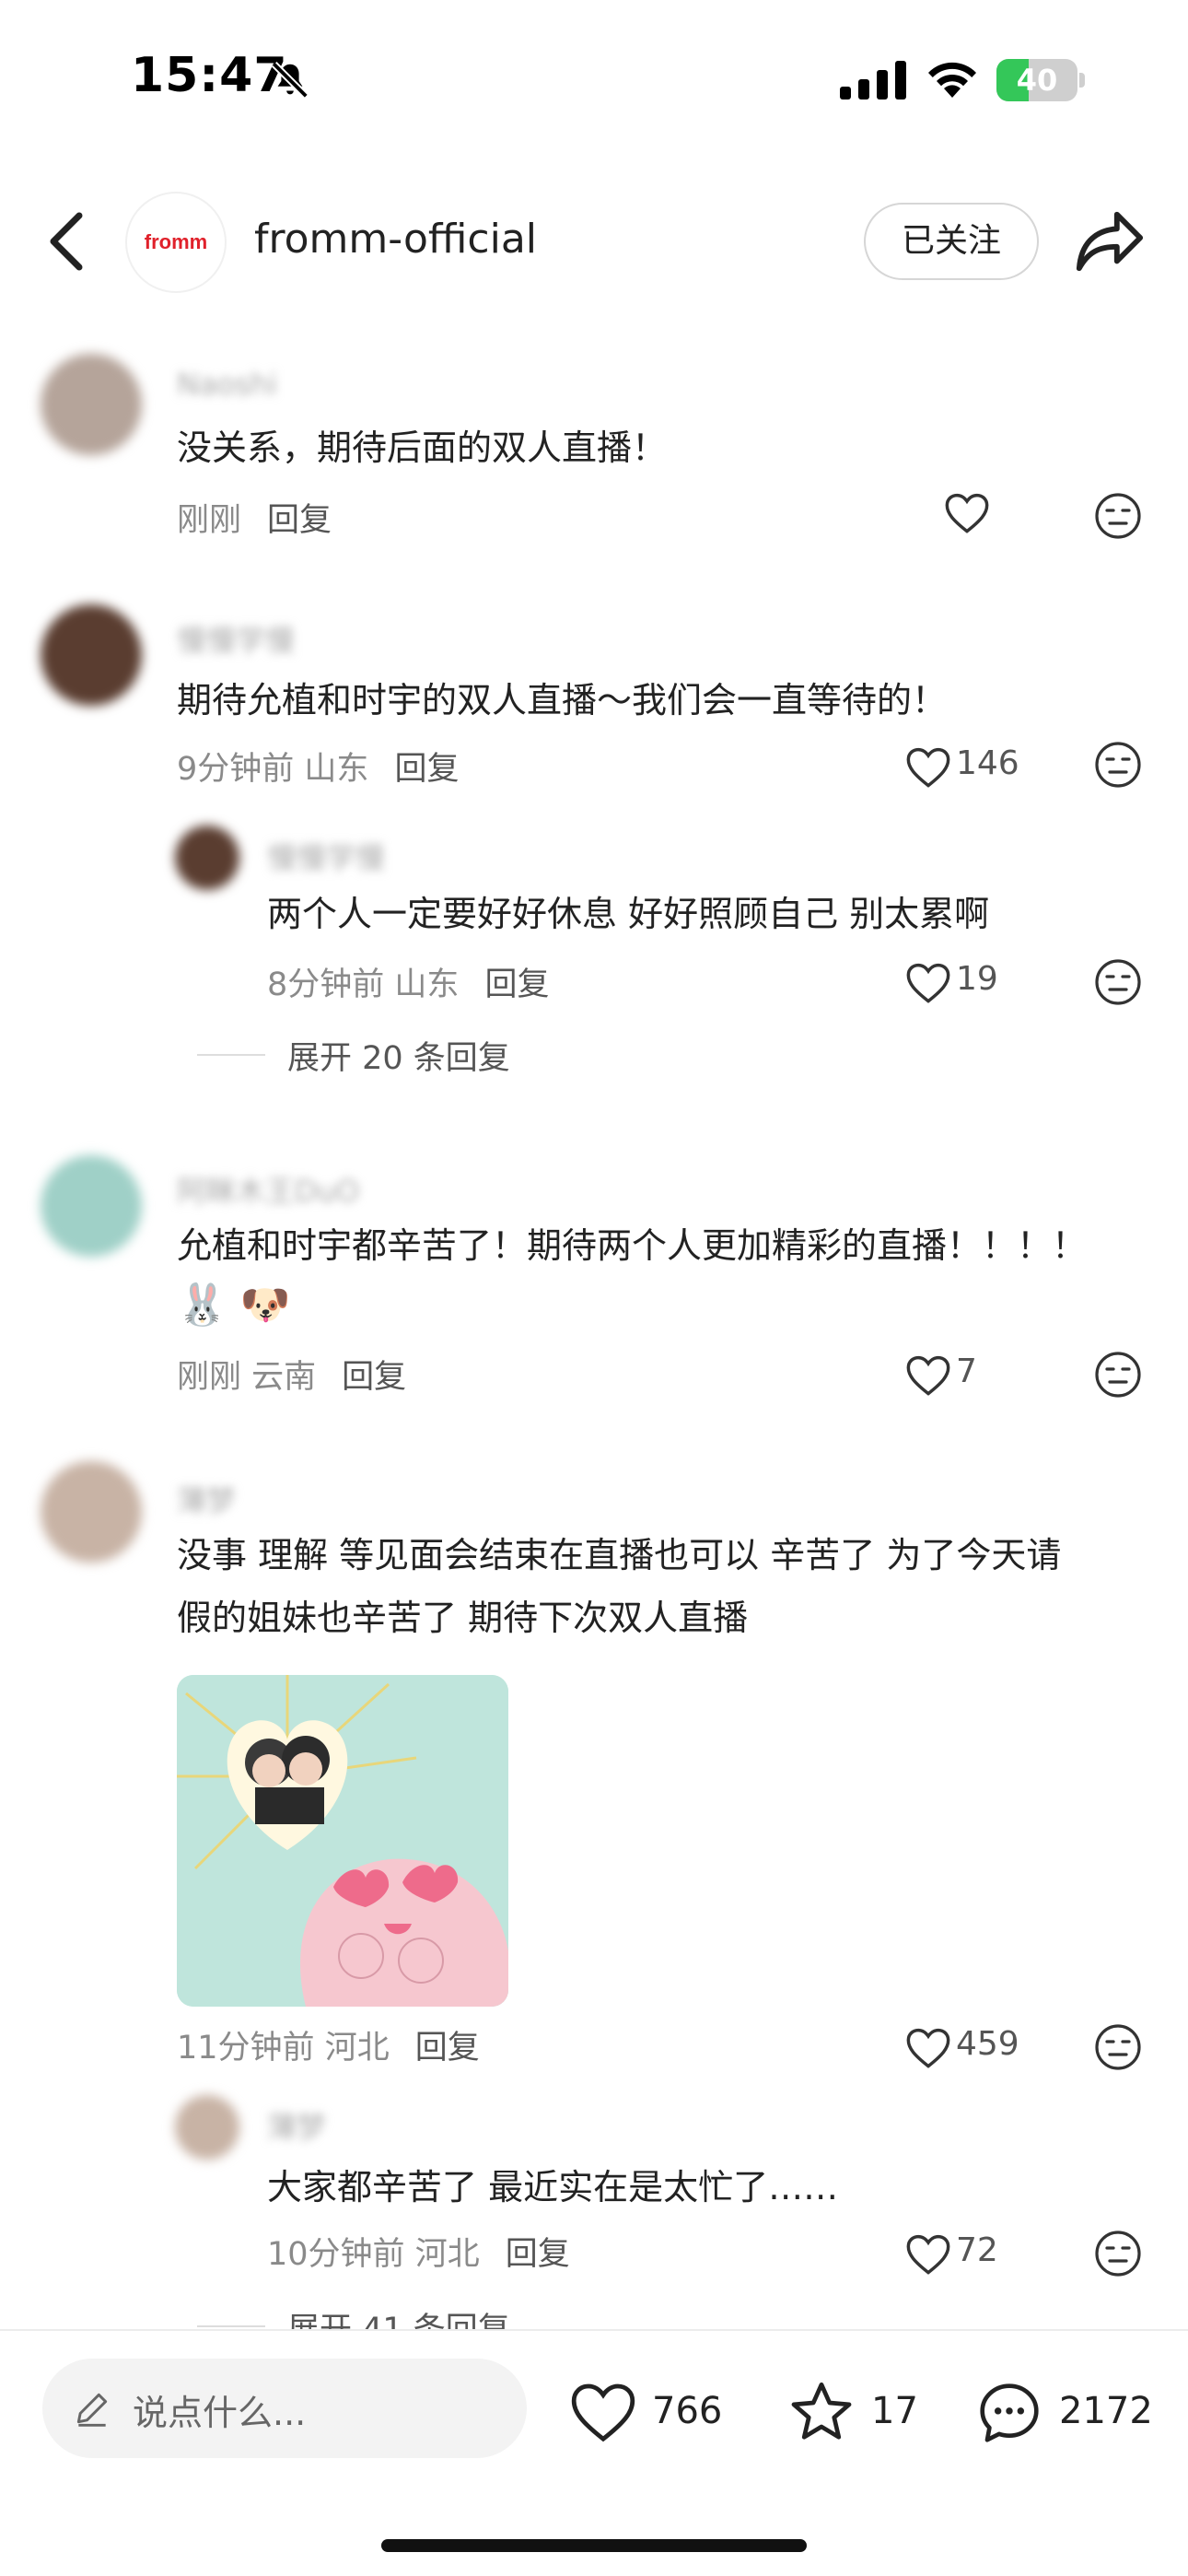  What do you see at coordinates (92, 2410) in the screenshot?
I see `pencil-icon` at bounding box center [92, 2410].